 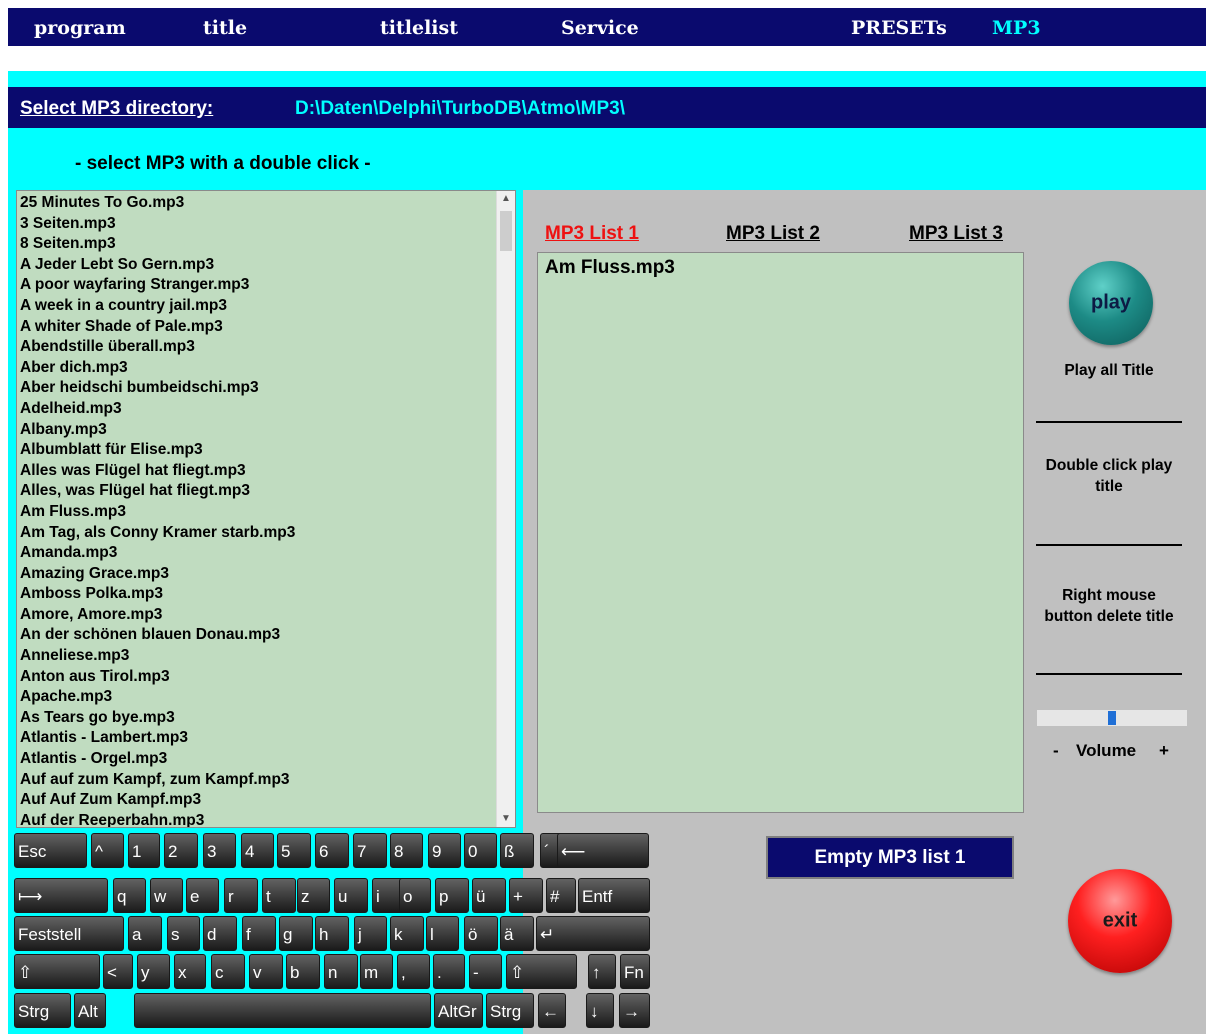 What do you see at coordinates (69, 933) in the screenshot?
I see `key-Feststell: Feststell` at bounding box center [69, 933].